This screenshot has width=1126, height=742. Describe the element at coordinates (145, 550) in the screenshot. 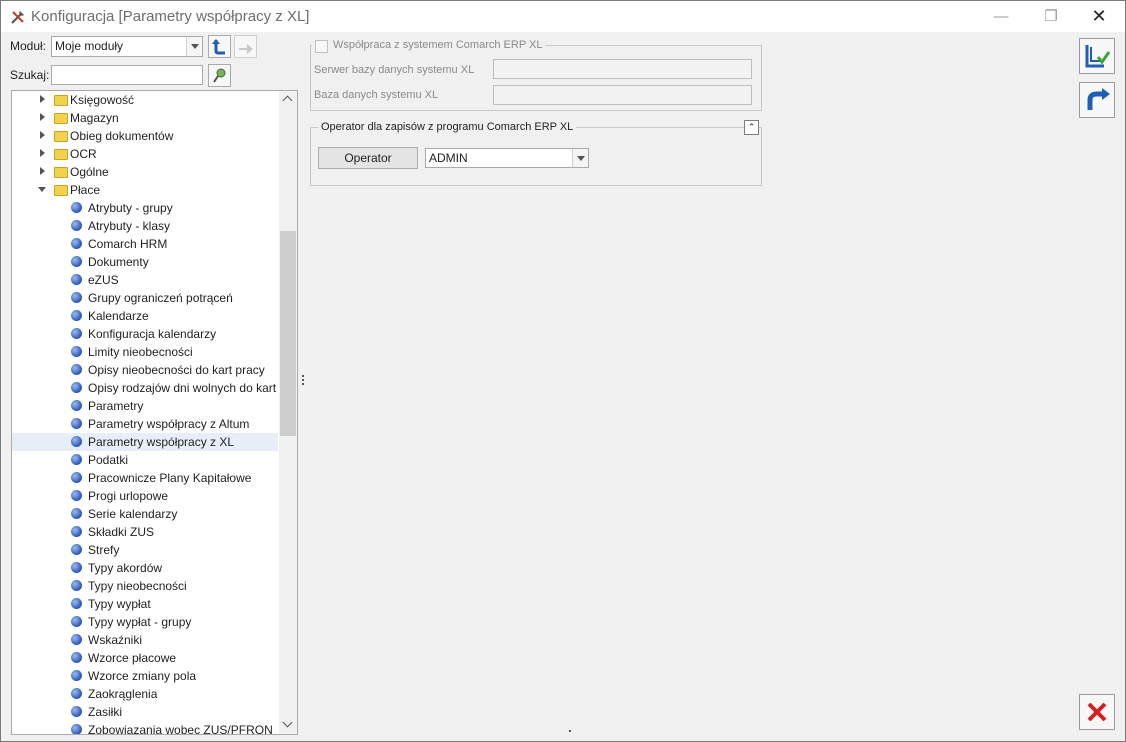

I see `tree-item: Strefy` at that location.